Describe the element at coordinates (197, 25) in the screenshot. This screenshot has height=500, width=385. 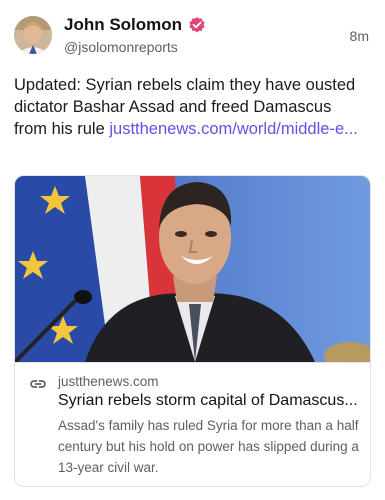
I see `verified-badge-icon` at that location.